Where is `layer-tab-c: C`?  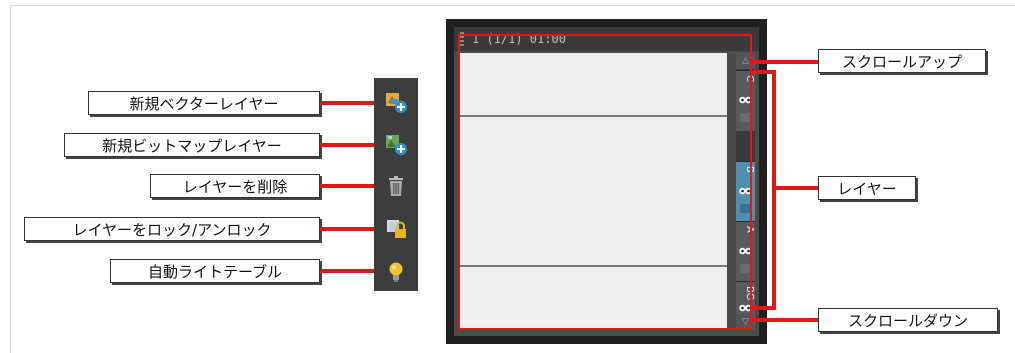
layer-tab-c: C is located at coordinates (745, 100).